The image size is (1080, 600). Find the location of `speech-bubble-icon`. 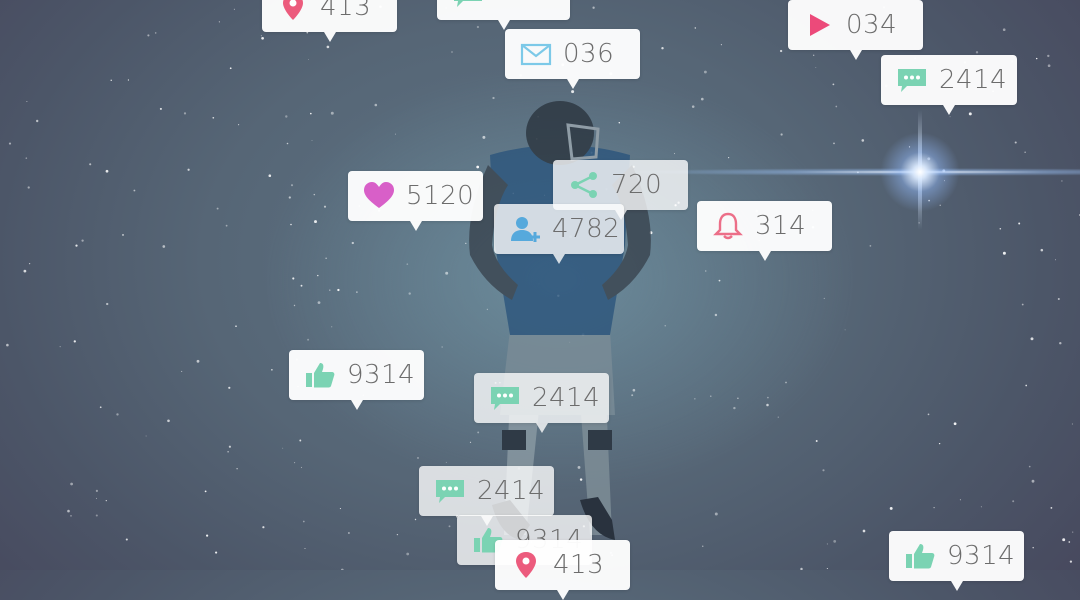

speech-bubble-icon is located at coordinates (468, 3).